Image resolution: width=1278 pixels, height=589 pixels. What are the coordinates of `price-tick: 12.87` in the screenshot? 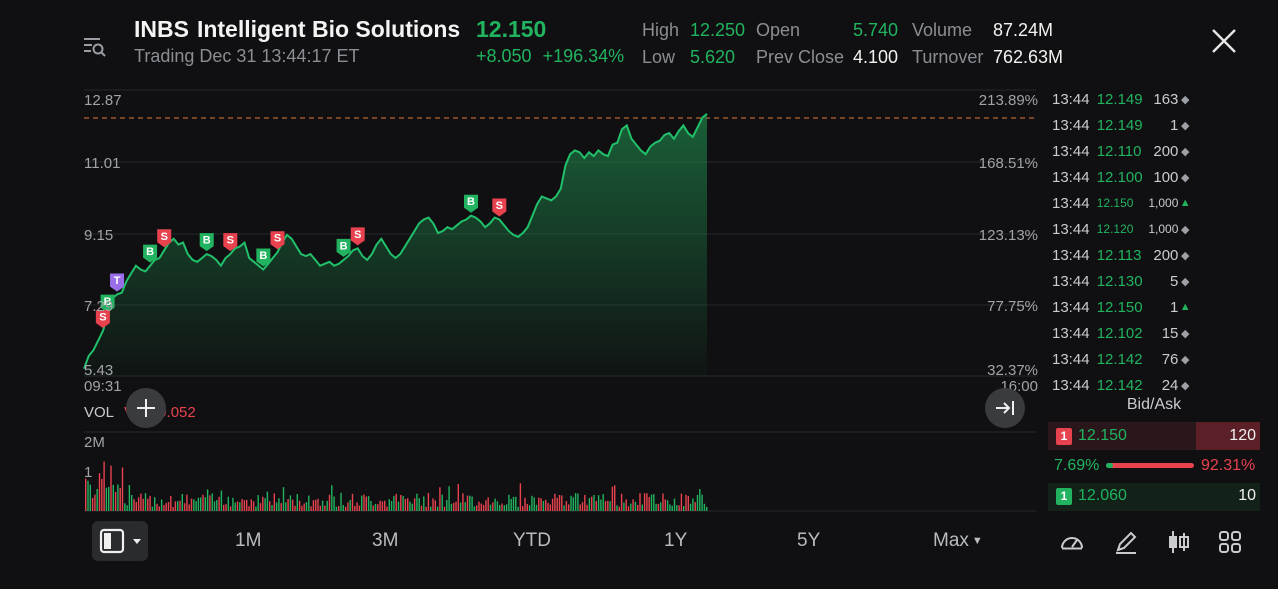 It's located at (103, 100).